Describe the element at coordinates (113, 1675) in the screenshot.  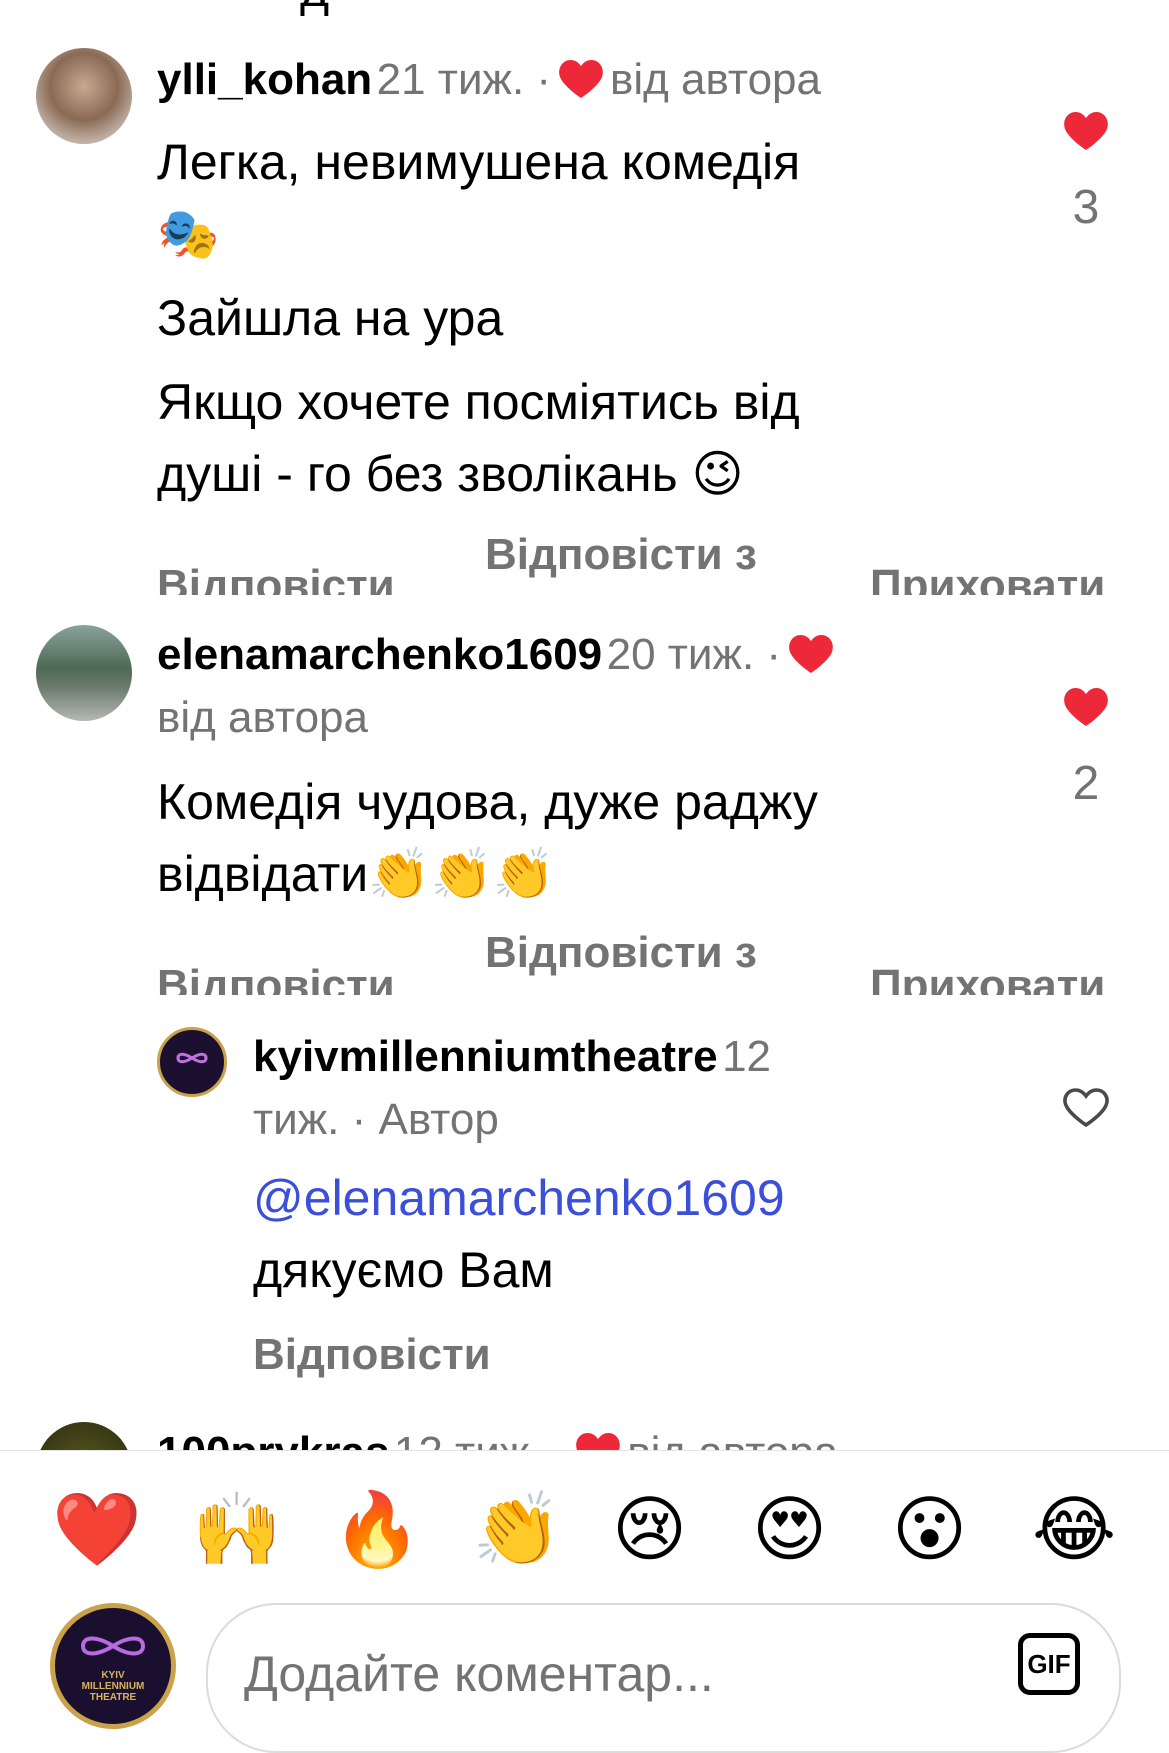
I see `logo-line: KYIV` at that location.